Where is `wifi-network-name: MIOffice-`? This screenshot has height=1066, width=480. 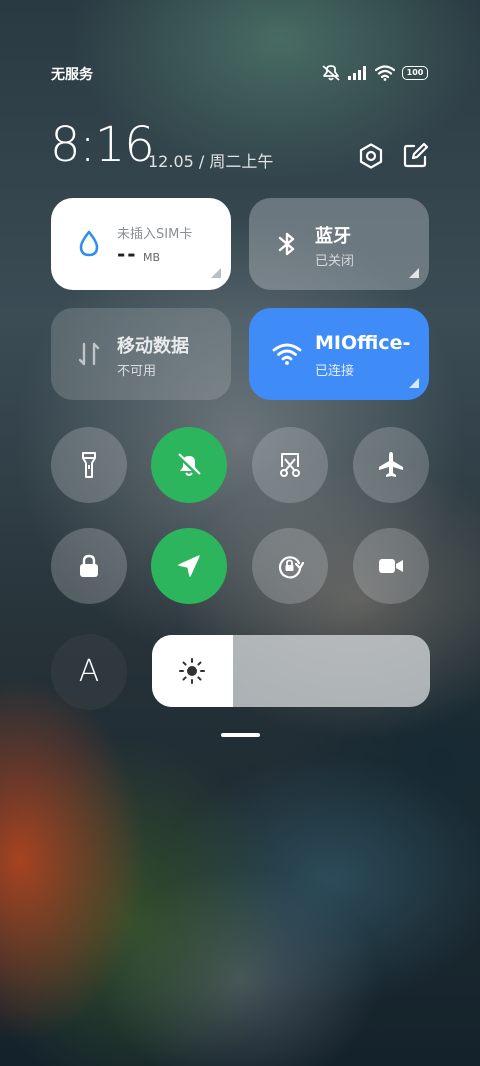 wifi-network-name: MIOffice- is located at coordinates (363, 343).